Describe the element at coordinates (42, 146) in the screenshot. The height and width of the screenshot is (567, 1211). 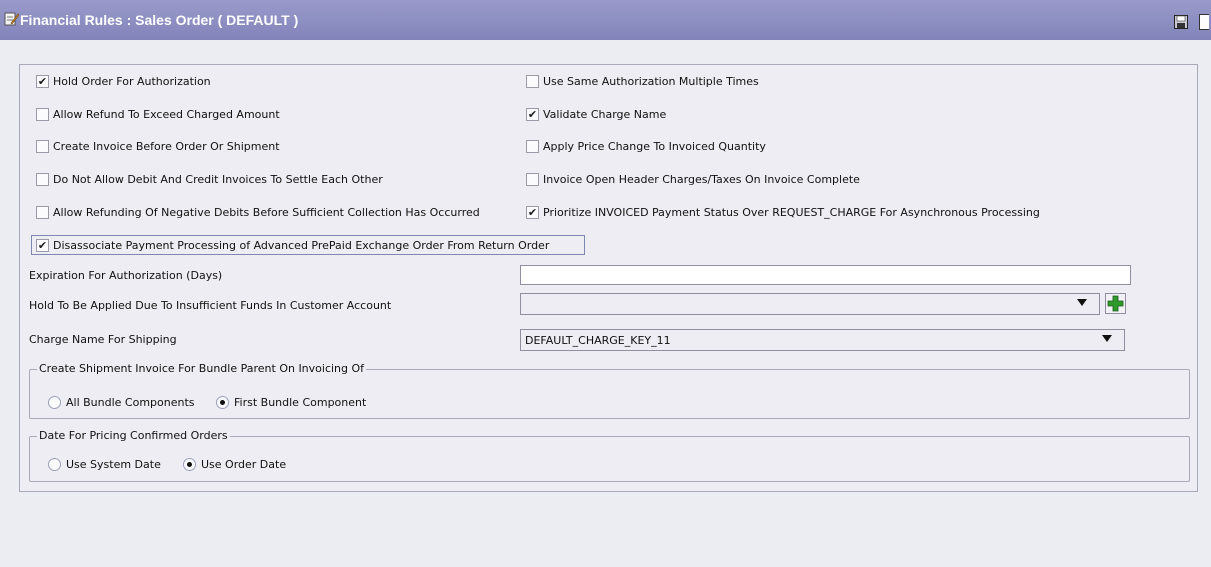
I see `create-invoice-before-order-checkbox` at that location.